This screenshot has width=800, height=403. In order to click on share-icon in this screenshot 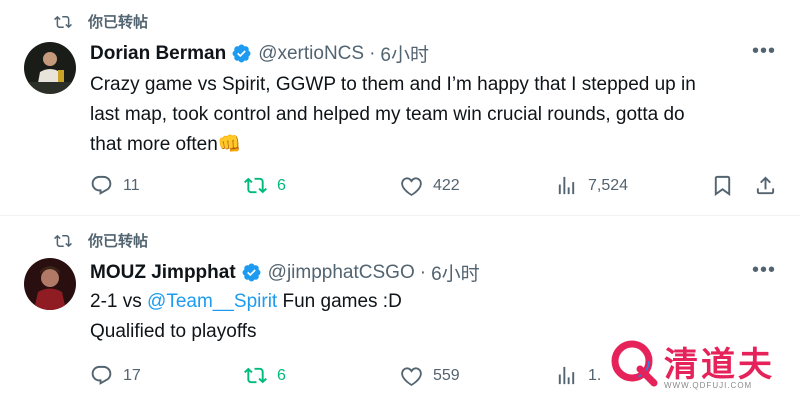, I will do `click(765, 185)`.